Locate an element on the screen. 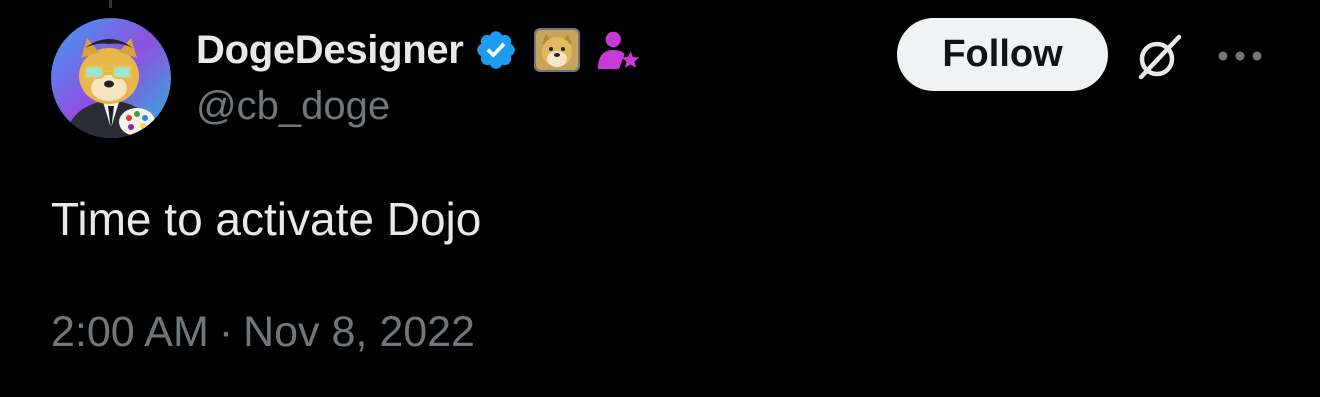 The image size is (1320, 397). timestamp-time: 2:00 AM is located at coordinates (130, 332).